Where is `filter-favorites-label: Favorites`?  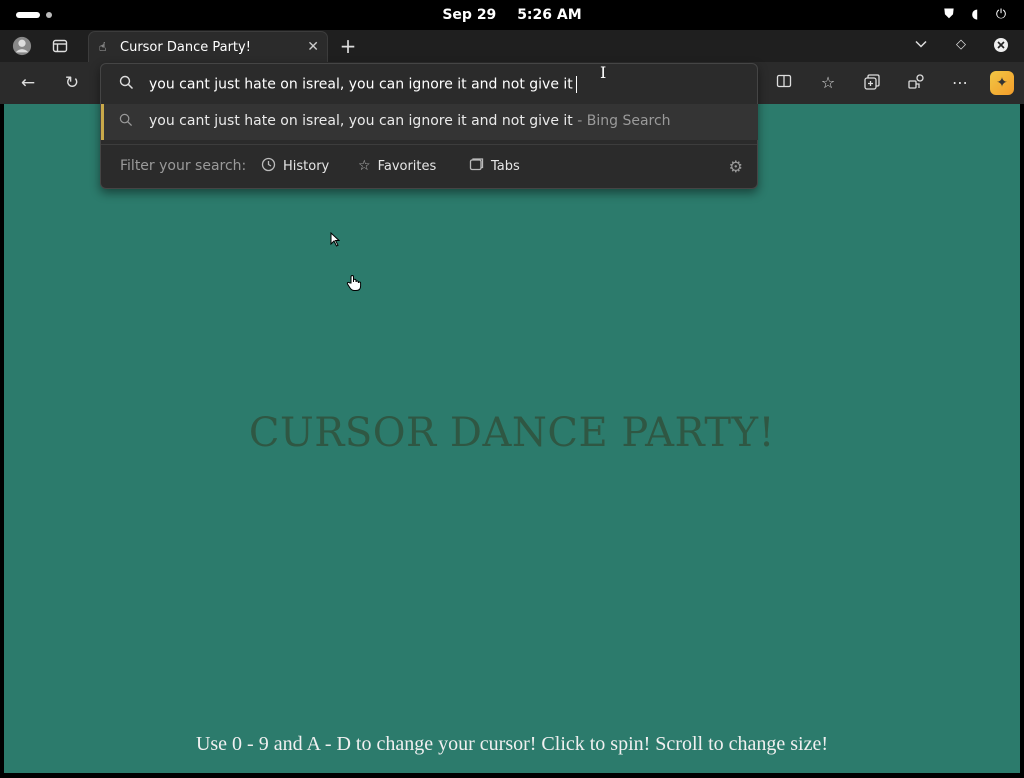
filter-favorites-label: Favorites is located at coordinates (407, 166).